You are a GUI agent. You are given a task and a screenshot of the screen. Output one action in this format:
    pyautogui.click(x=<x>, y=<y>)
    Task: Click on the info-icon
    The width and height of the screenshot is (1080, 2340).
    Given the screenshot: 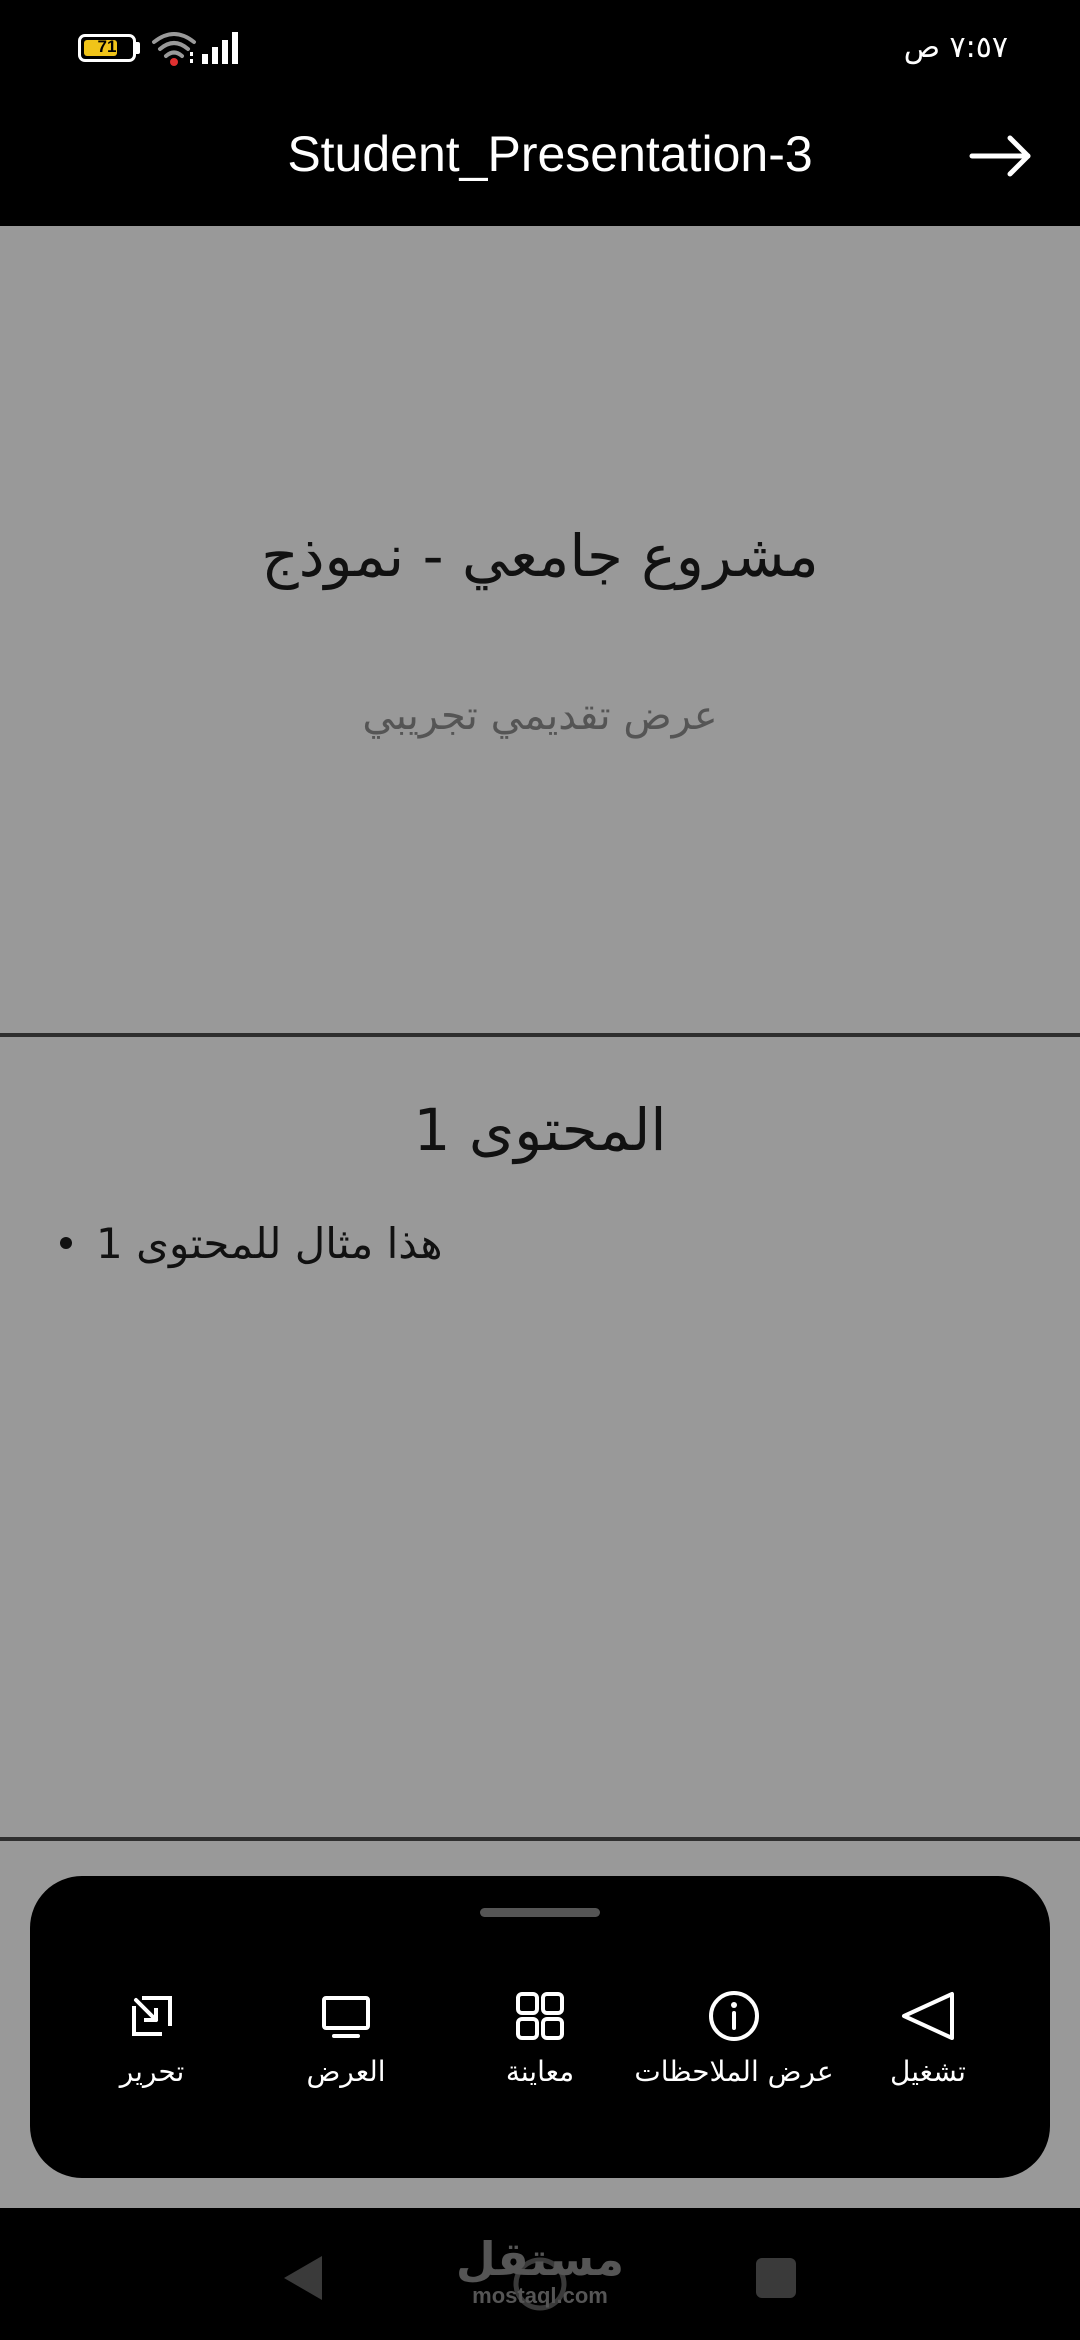 What is the action you would take?
    pyautogui.click(x=734, y=2016)
    